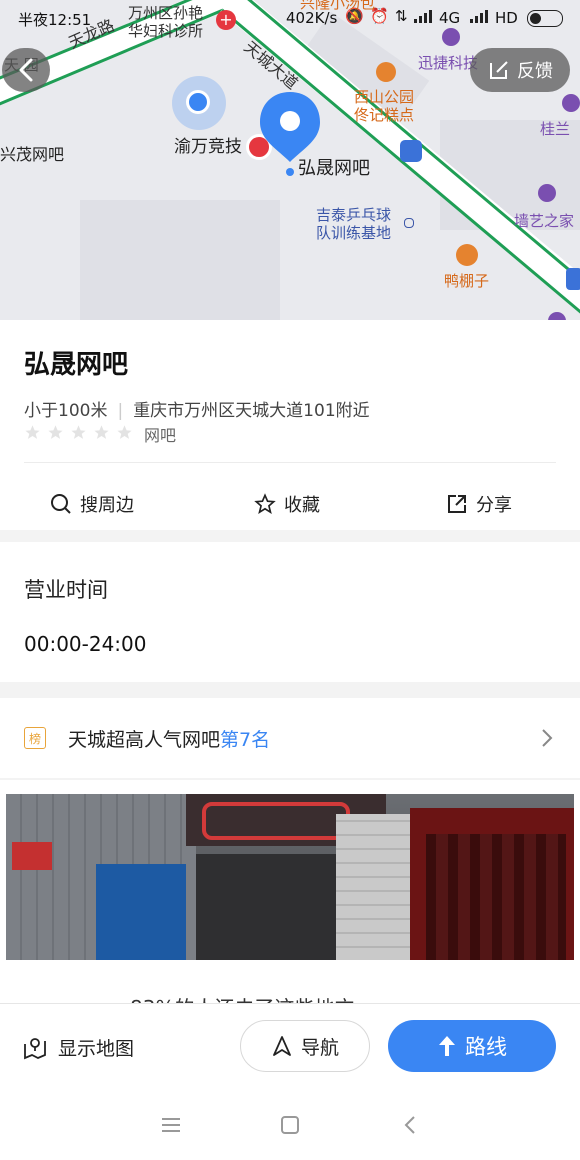  What do you see at coordinates (467, 281) in the screenshot?
I see `map-label-yapengzi: 鸭棚子` at bounding box center [467, 281].